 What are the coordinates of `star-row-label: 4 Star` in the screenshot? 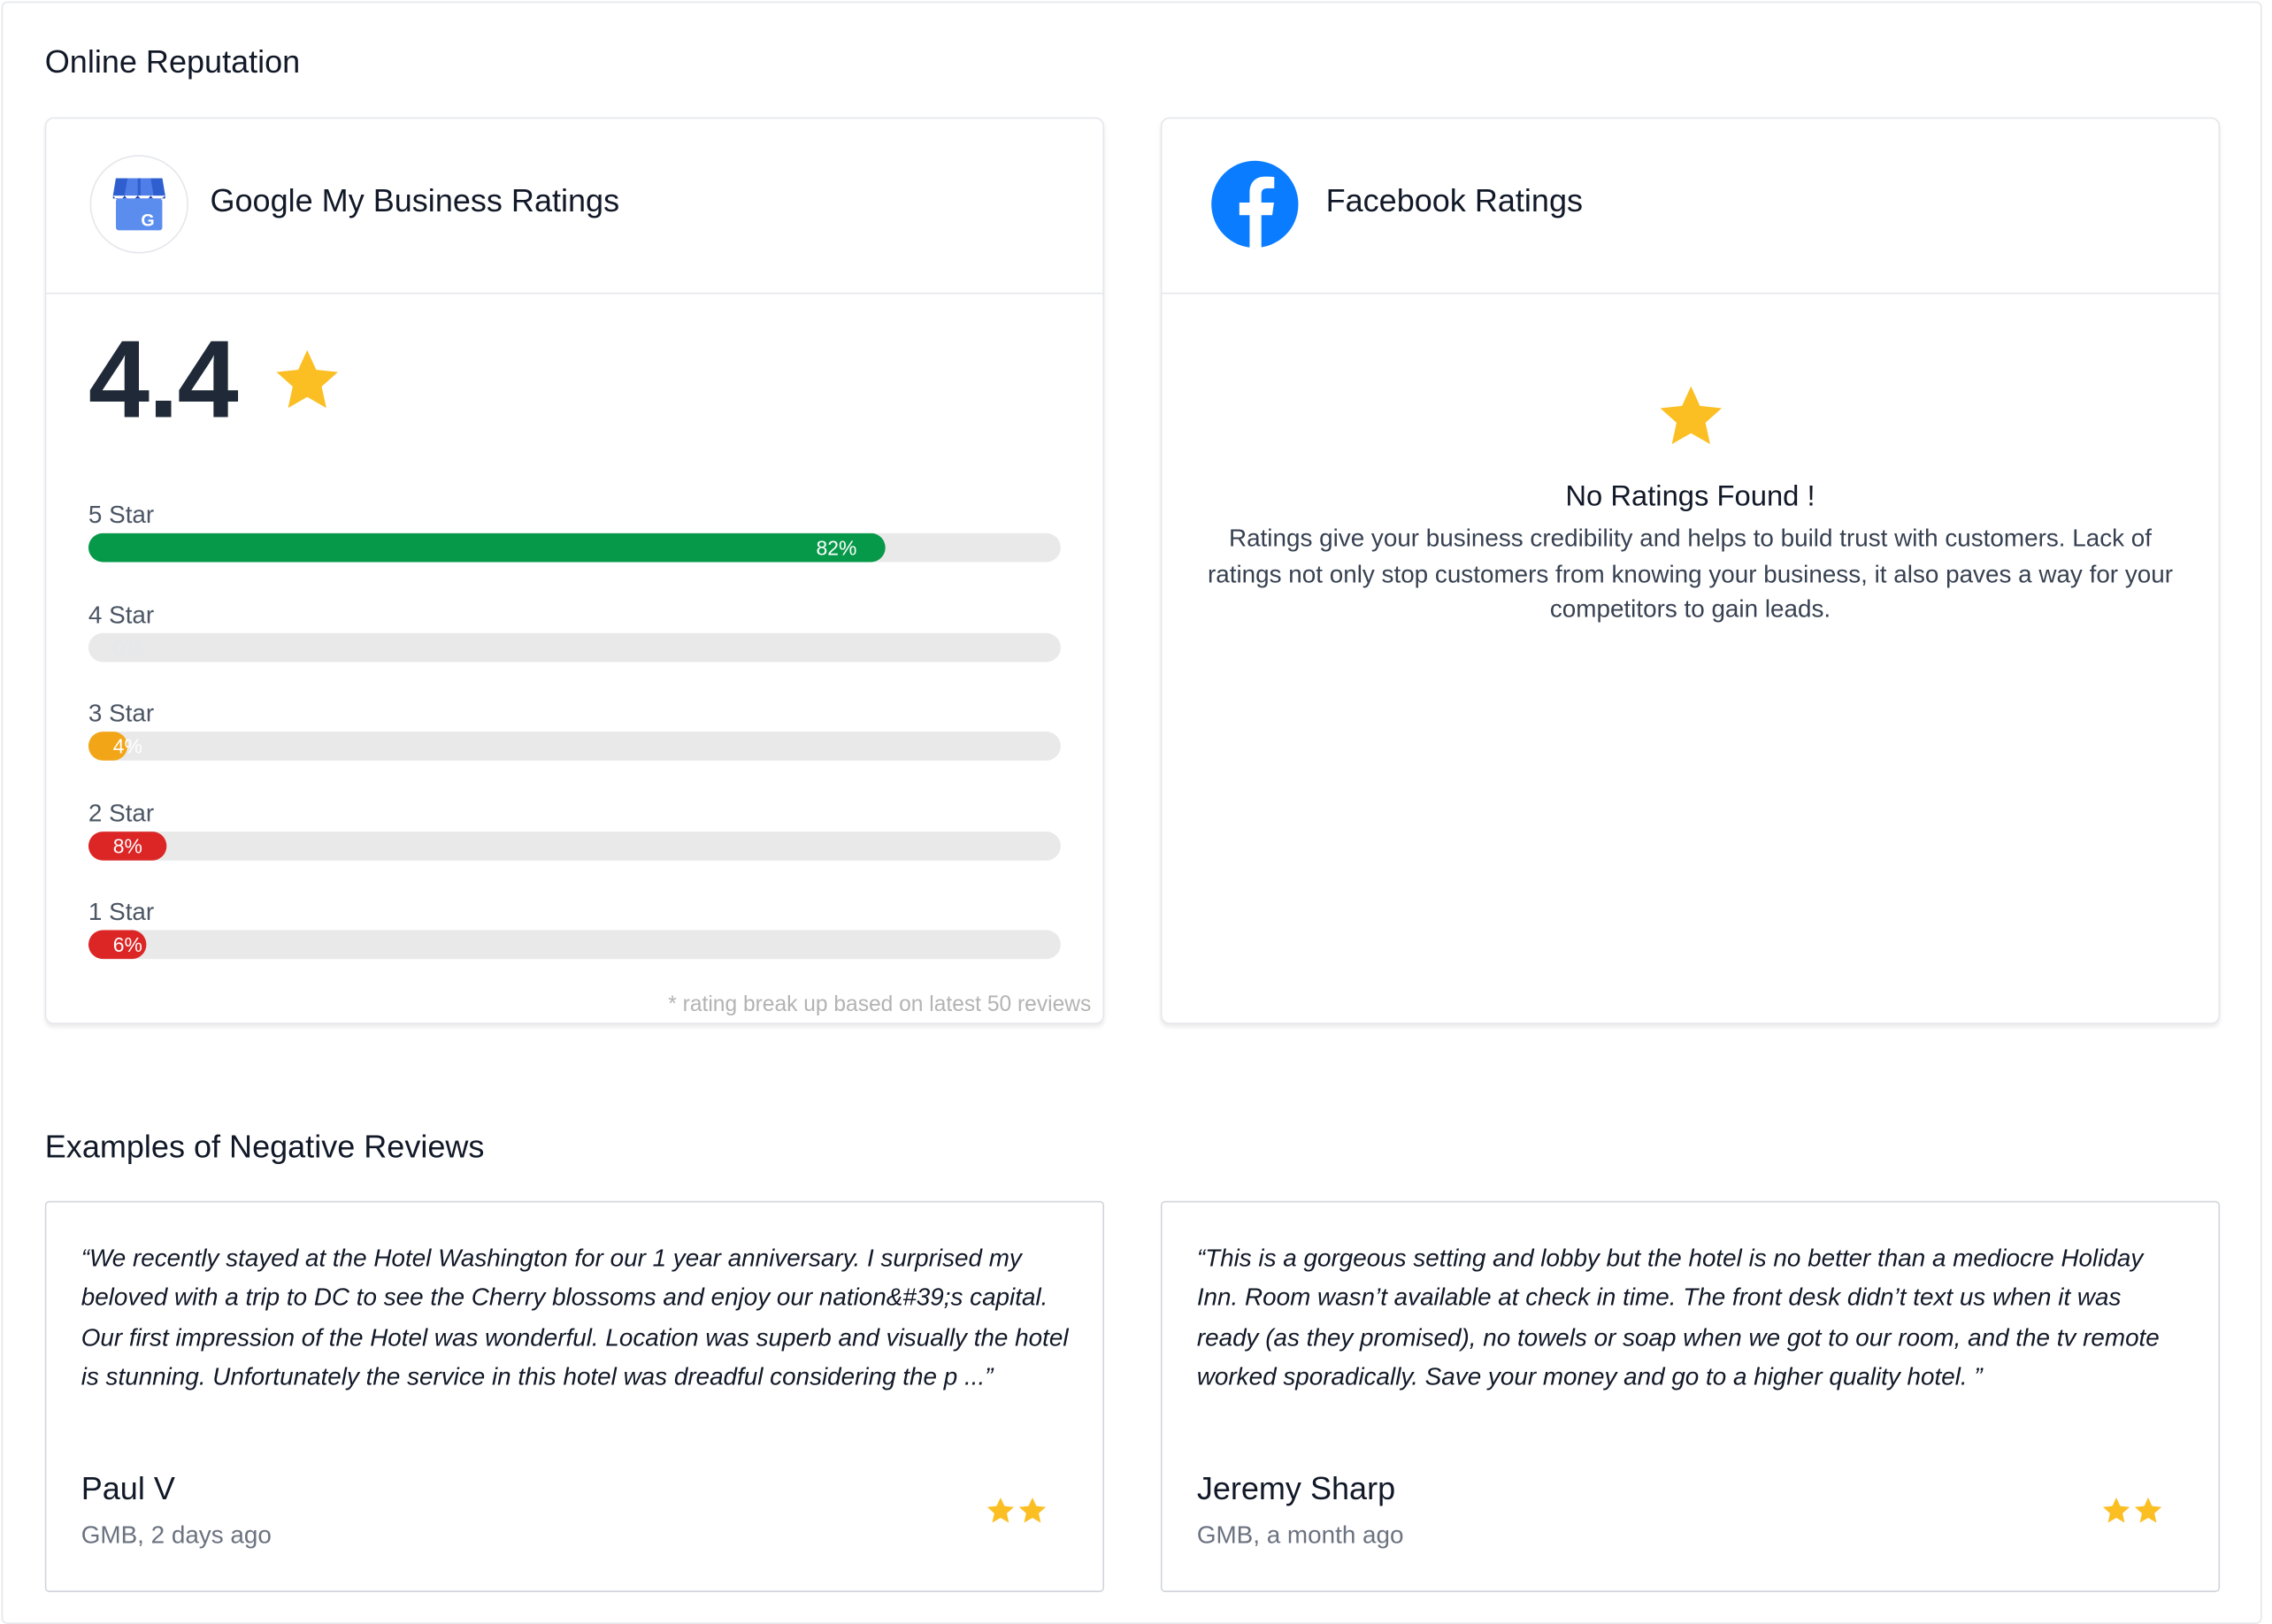 It's located at (121, 614).